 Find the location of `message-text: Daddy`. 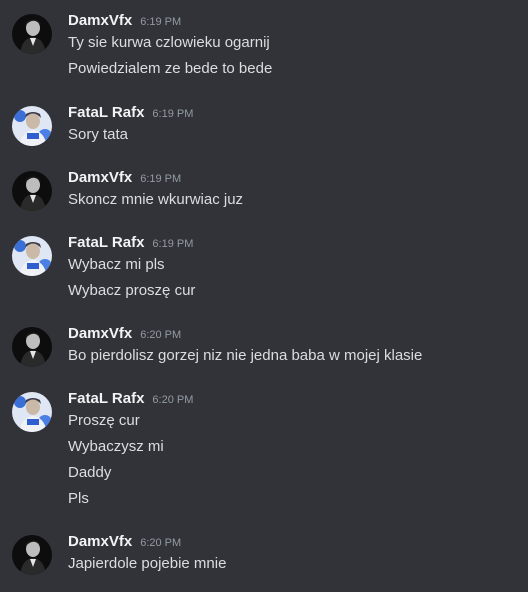

message-text: Daddy is located at coordinates (89, 473).